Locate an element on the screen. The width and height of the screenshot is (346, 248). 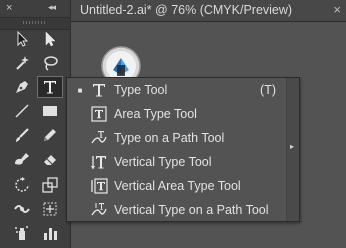
menu-item-label: Vertical Type on a Path Tool is located at coordinates (191, 210).